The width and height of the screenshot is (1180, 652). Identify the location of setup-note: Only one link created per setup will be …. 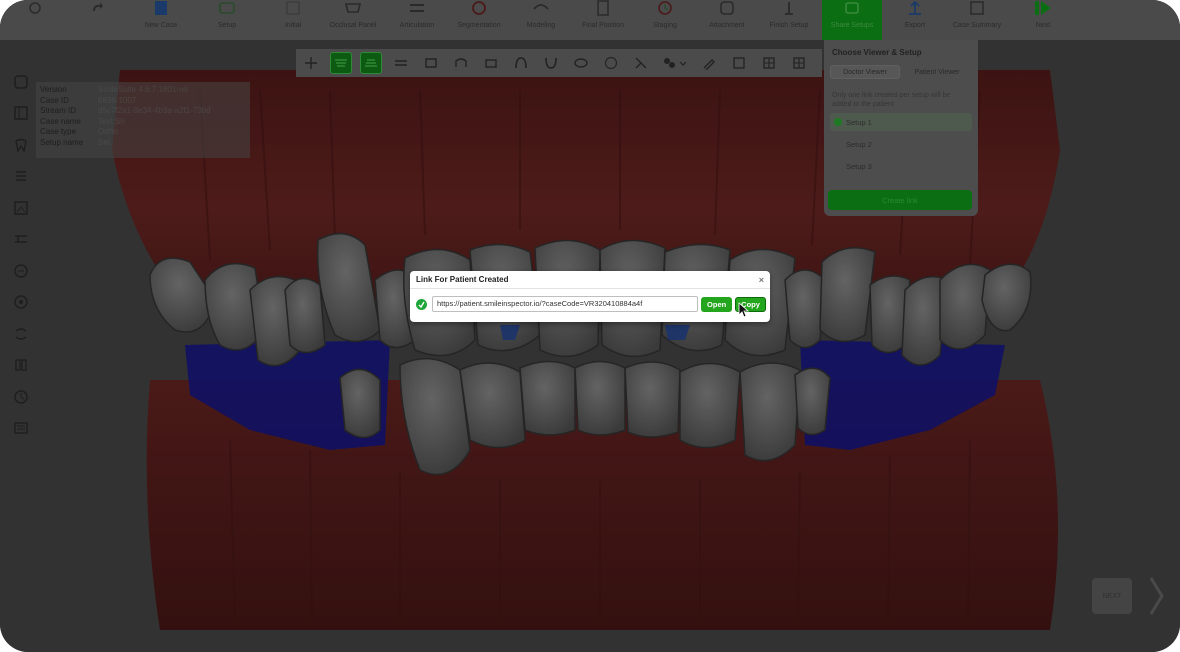
(891, 100).